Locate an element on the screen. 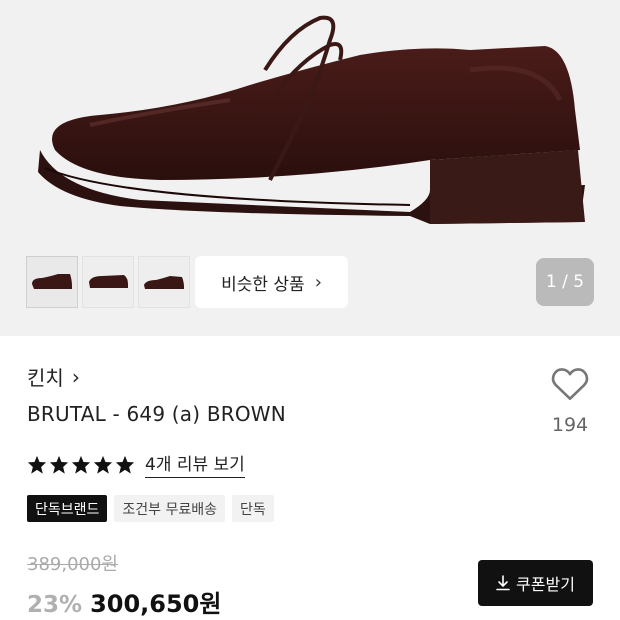  rating-row: 4개 리뷰 보기 is located at coordinates (136, 464).